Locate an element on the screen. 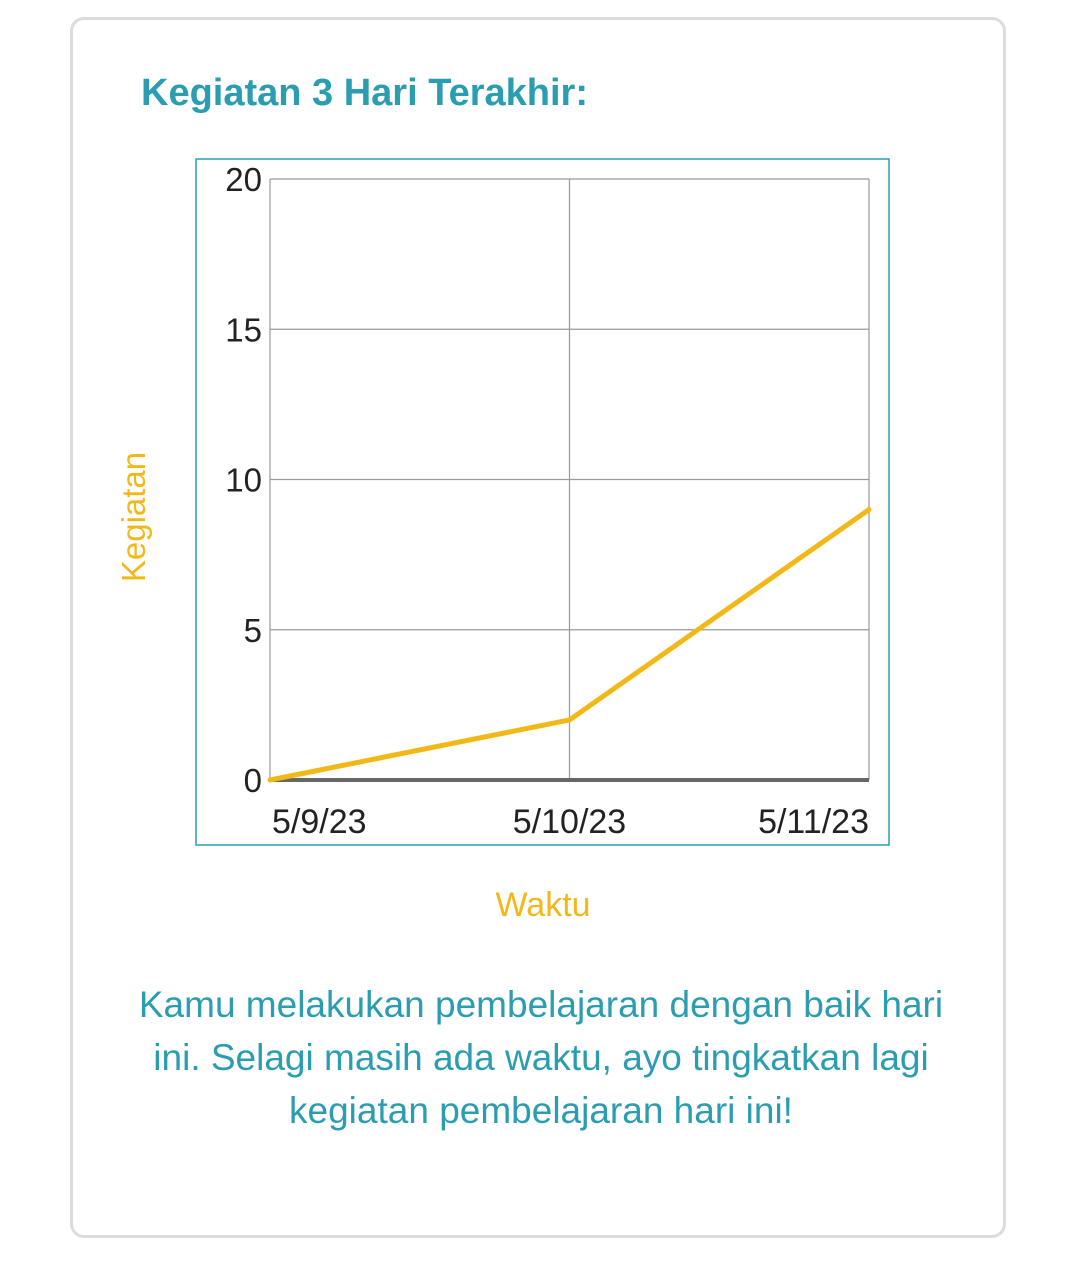 The height and width of the screenshot is (1278, 1080). y-tick-label: 0 is located at coordinates (253, 780).